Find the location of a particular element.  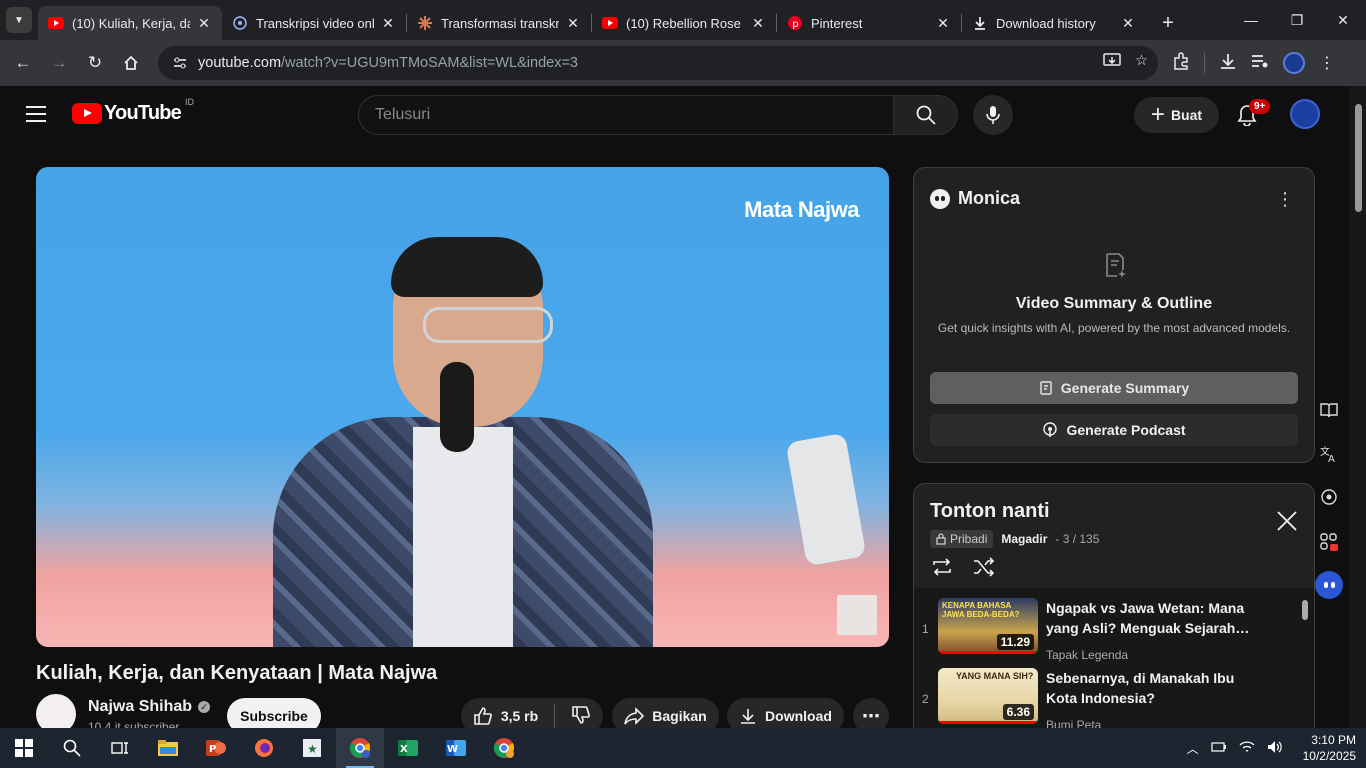

url-path: /watch?v=UGU9mTMoSAM&list=WL&index=3 is located at coordinates (429, 63).